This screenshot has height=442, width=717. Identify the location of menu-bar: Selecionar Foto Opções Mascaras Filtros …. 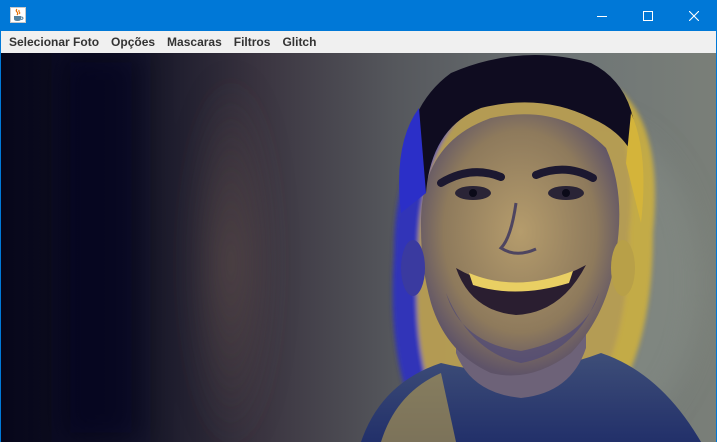
(358, 42).